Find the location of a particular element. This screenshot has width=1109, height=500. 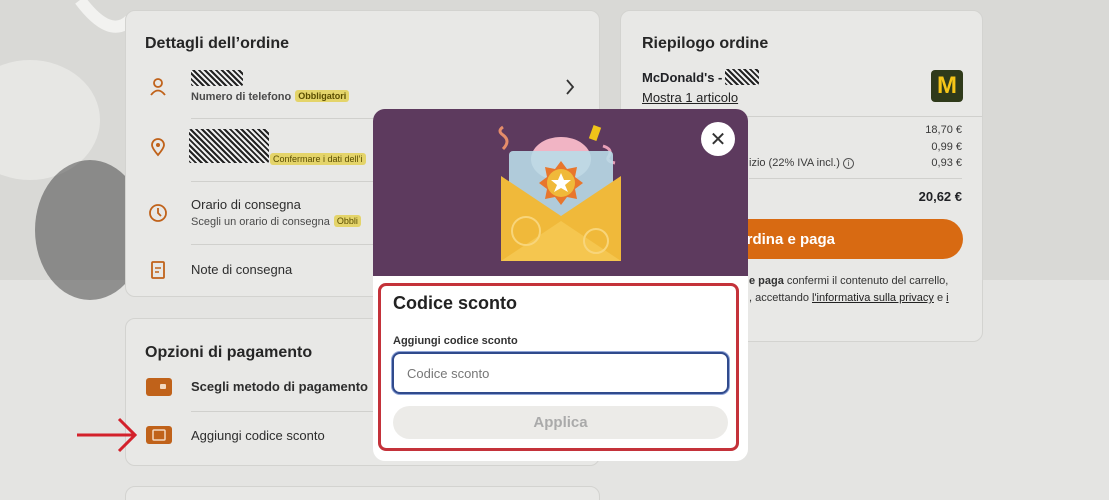

phone-label: Numero di telefono Obbligatori is located at coordinates (270, 96).